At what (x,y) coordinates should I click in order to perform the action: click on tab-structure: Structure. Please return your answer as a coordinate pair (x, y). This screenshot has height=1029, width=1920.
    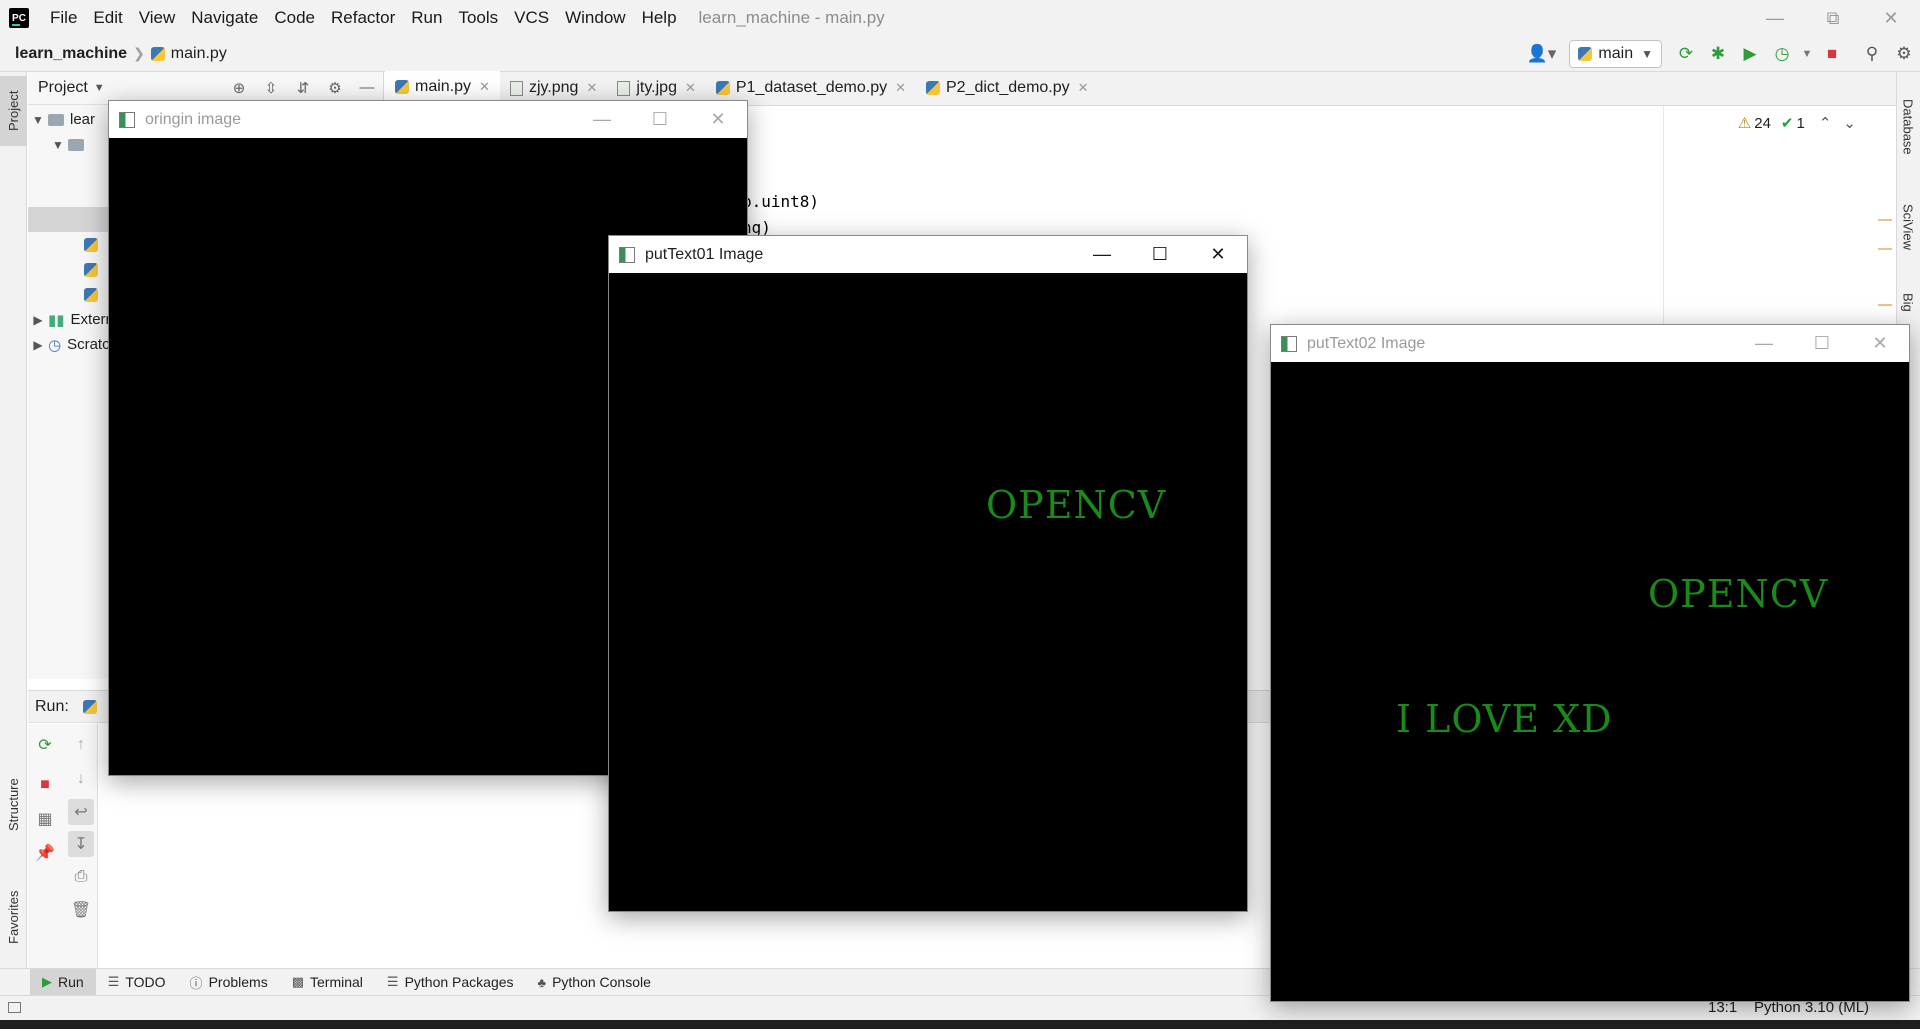
    Looking at the image, I should click on (13, 804).